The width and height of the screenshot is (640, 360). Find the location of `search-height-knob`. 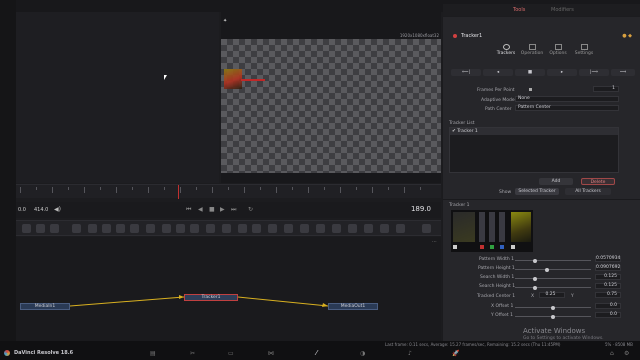

search-height-knob is located at coordinates (535, 287).